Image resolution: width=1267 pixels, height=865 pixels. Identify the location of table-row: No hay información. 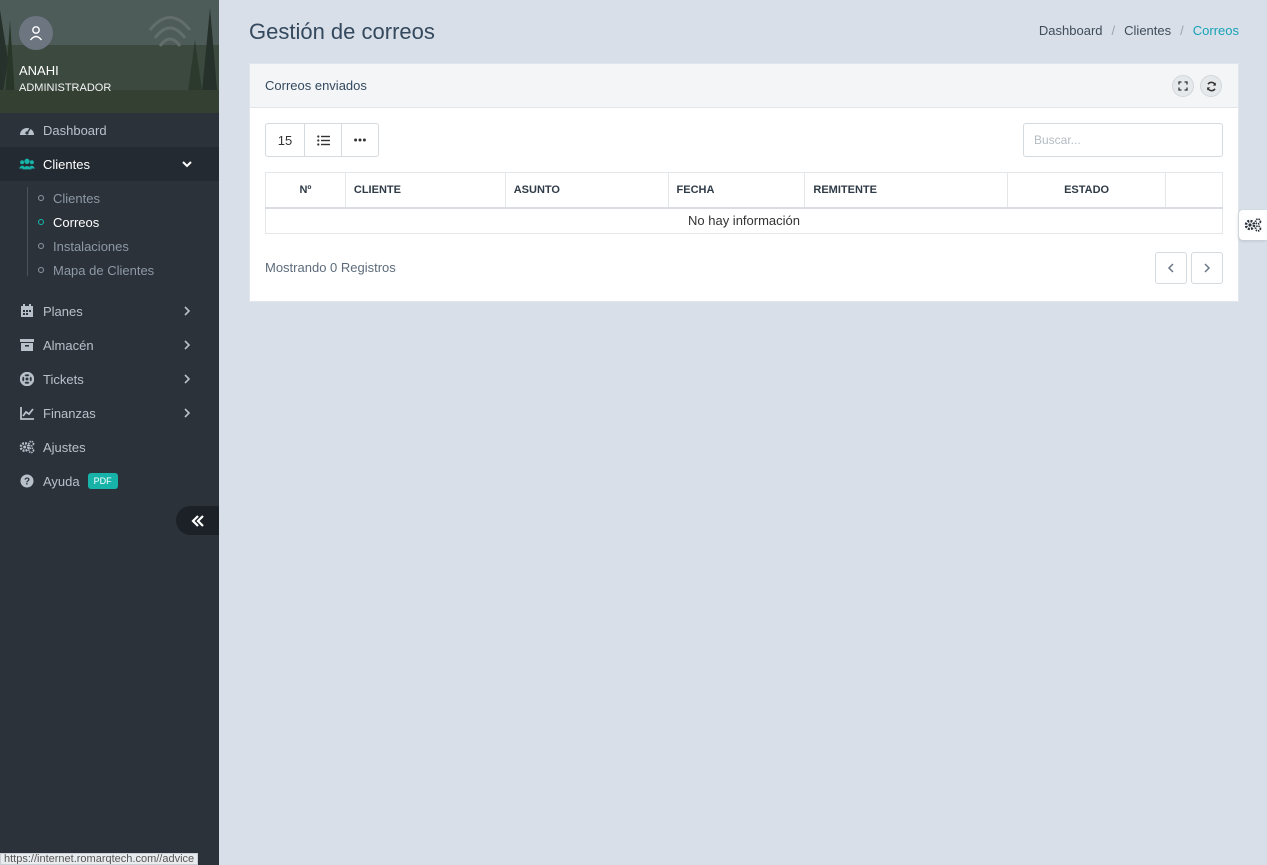
(744, 220).